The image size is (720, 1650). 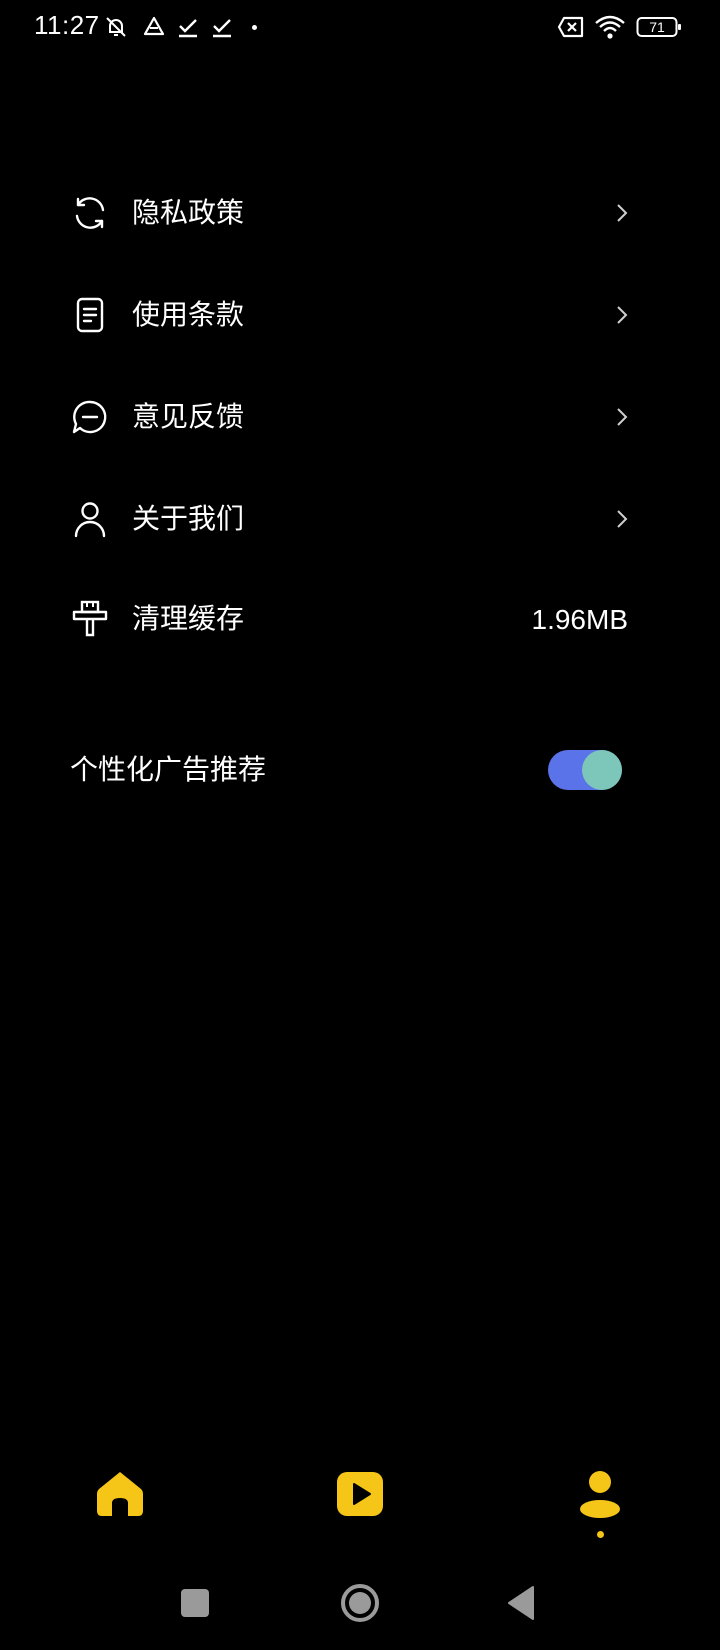 I want to click on battery-level: 71, so click(x=657, y=27).